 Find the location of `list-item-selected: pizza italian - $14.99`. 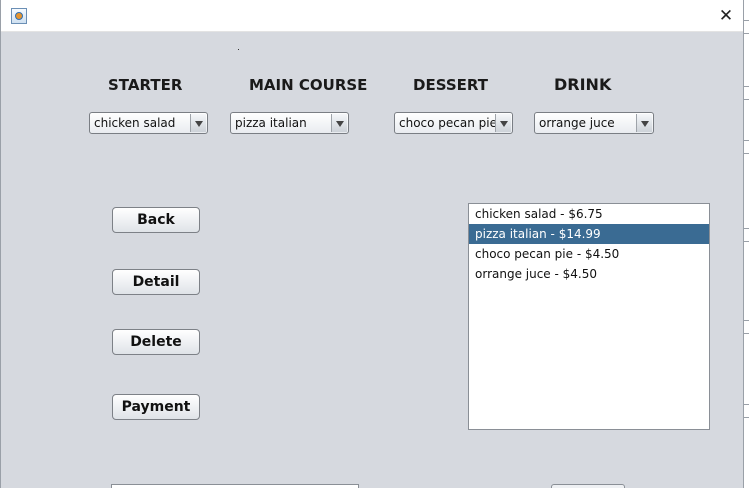

list-item-selected: pizza italian - $14.99 is located at coordinates (589, 234).